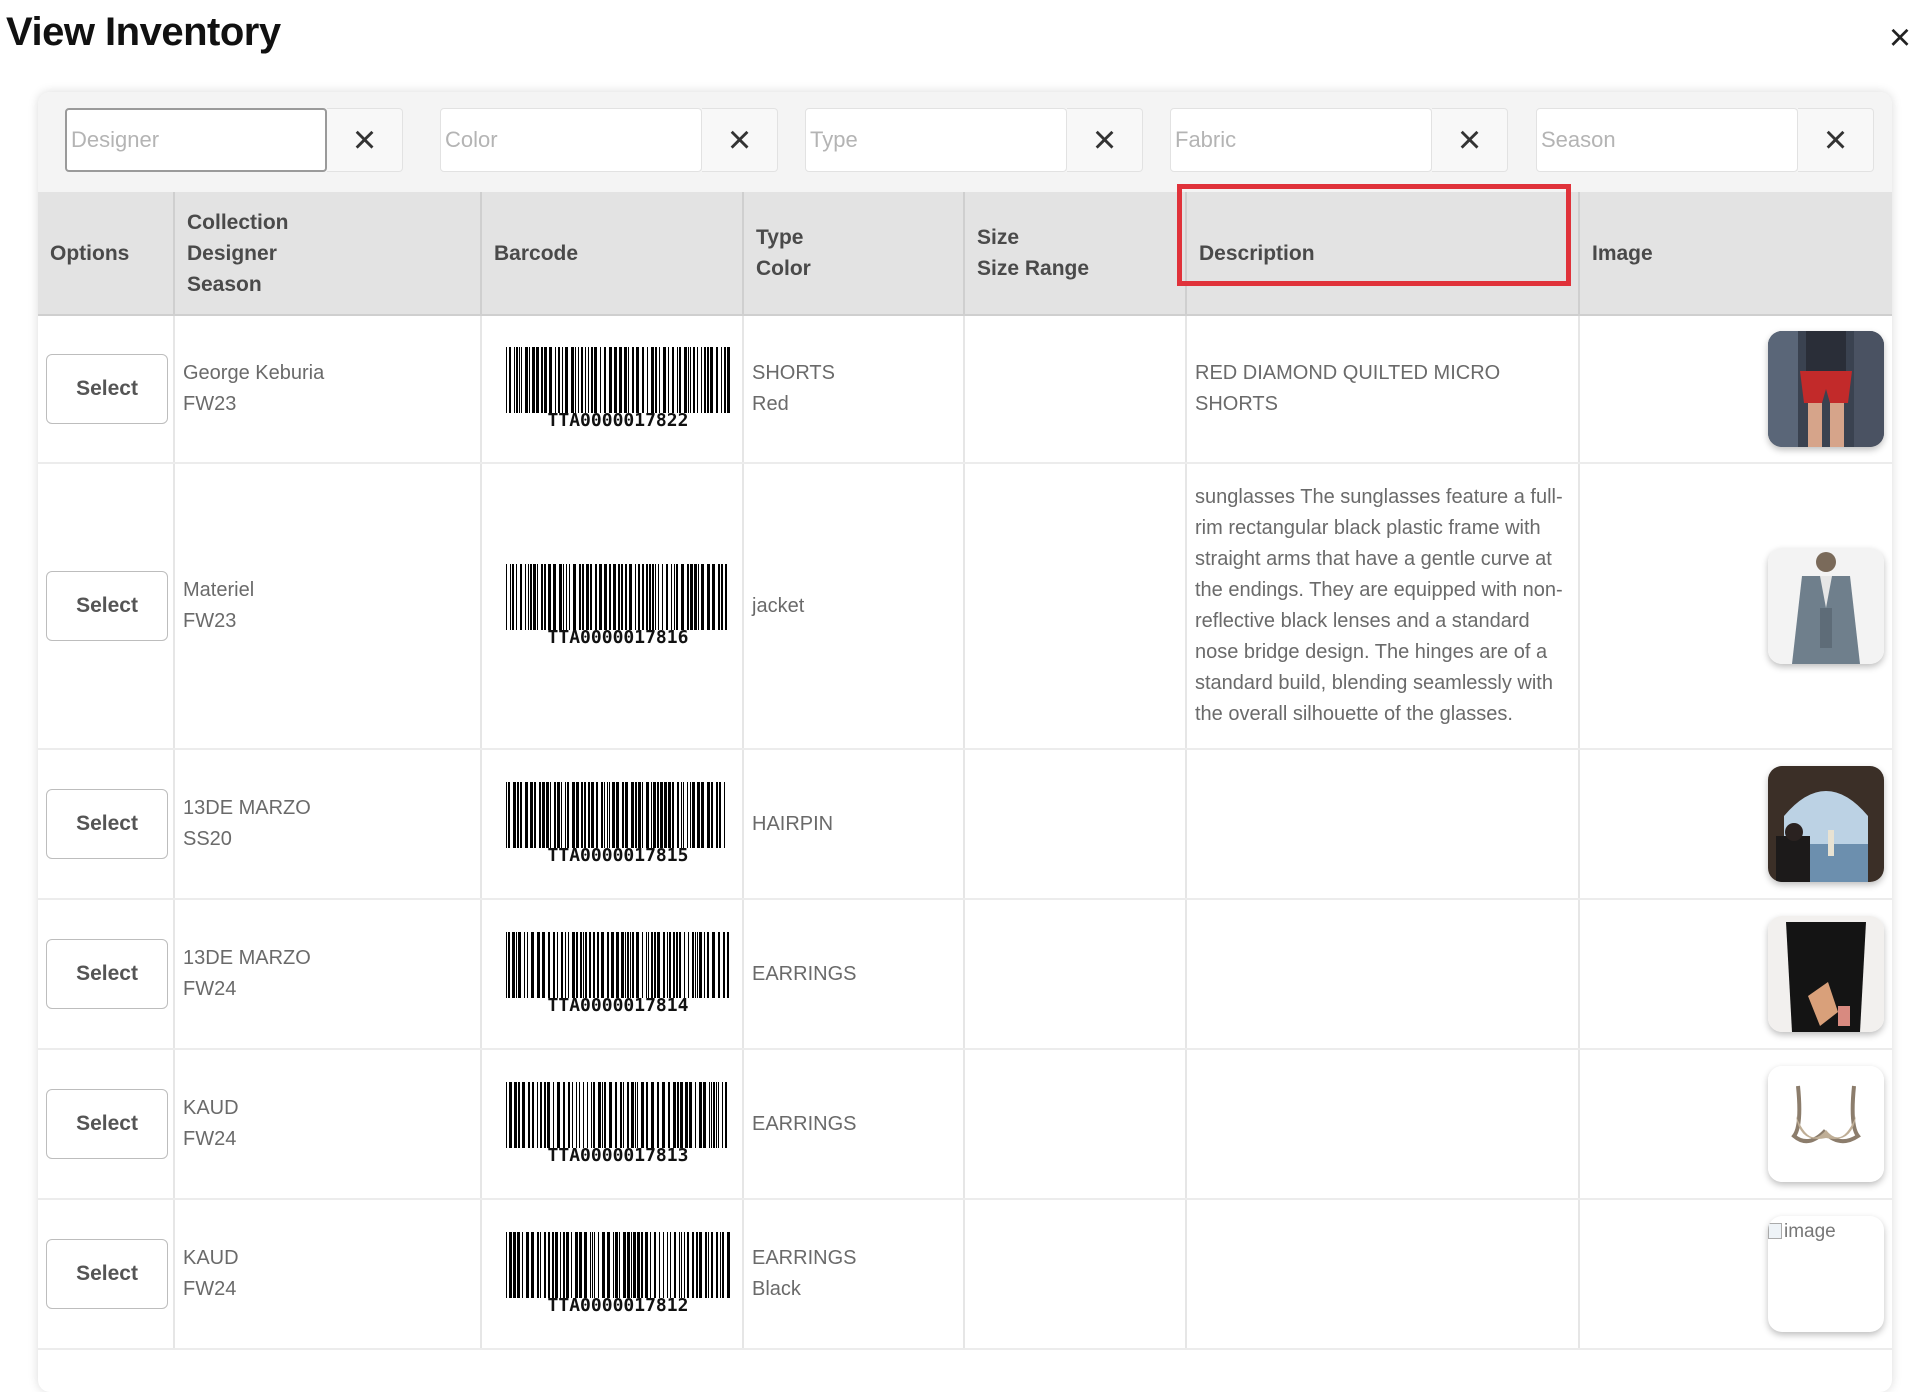 The width and height of the screenshot is (1920, 1392). Describe the element at coordinates (854, 254) in the screenshot. I see `header-type-color: Type Color` at that location.